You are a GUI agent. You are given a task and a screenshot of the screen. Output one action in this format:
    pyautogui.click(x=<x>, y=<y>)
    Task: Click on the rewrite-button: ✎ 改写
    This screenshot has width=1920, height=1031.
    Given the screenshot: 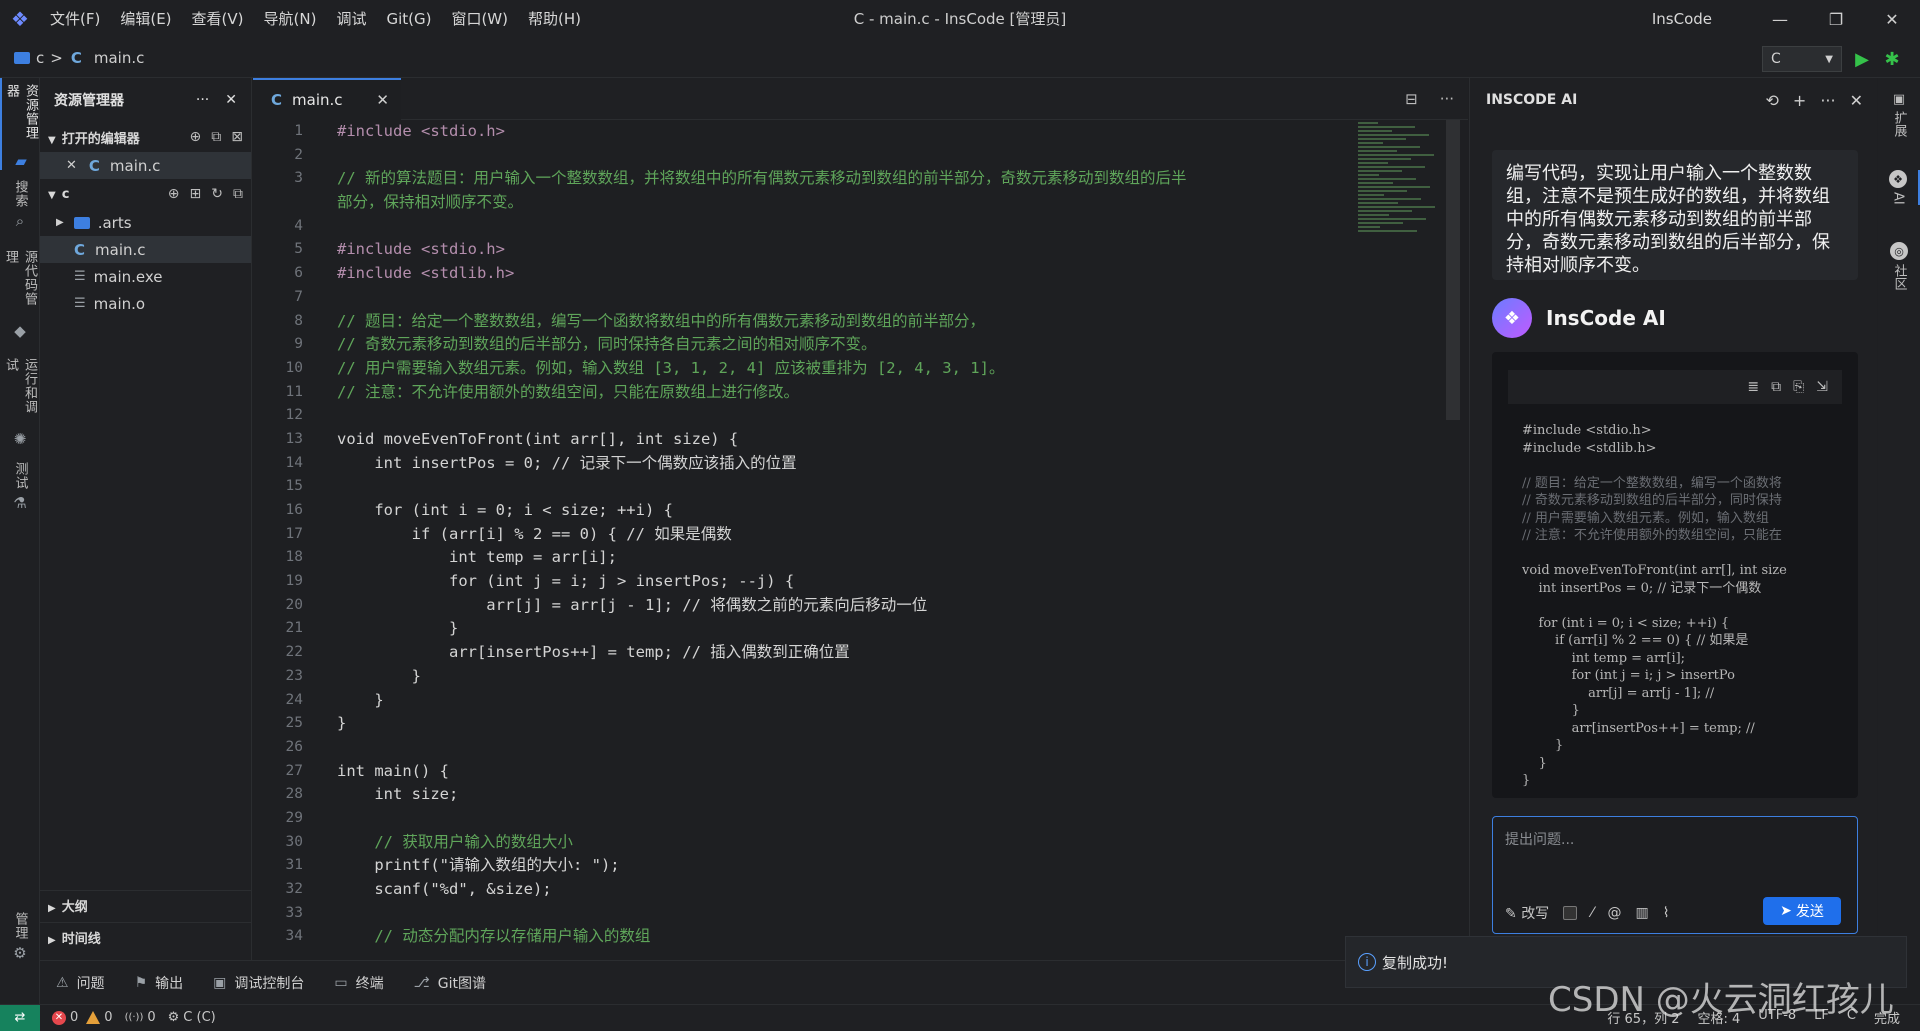 What is the action you would take?
    pyautogui.click(x=1527, y=913)
    